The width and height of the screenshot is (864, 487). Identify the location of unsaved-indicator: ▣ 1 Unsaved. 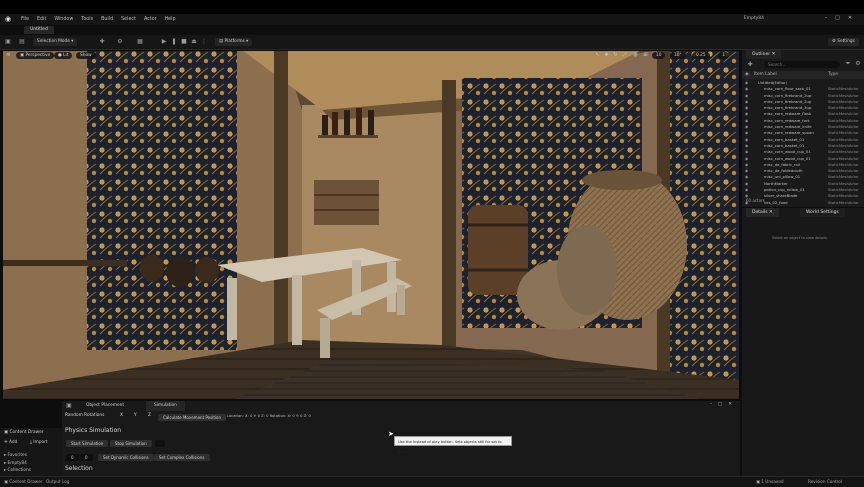
(769, 481).